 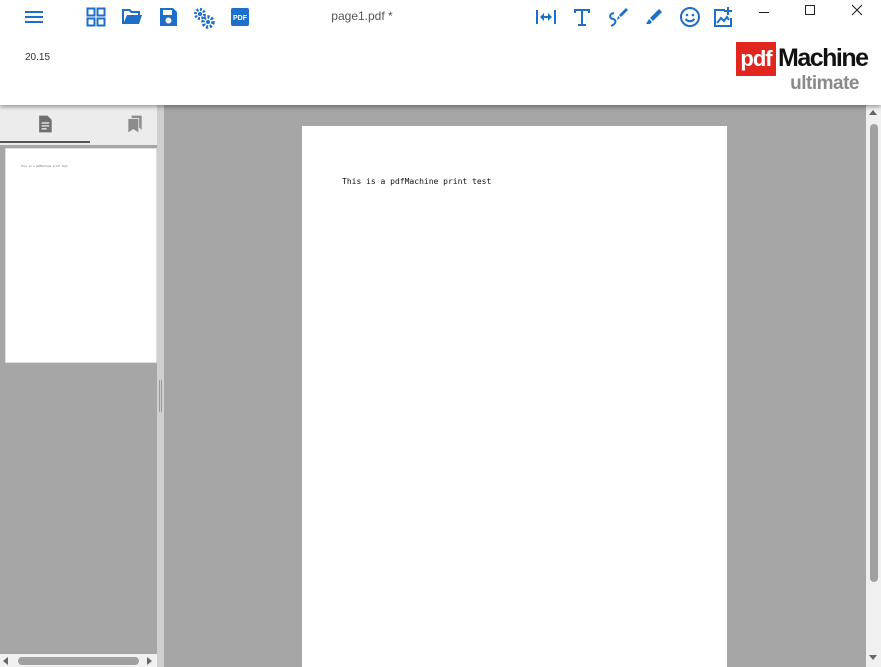 I want to click on minimize-icon, so click(x=764, y=12).